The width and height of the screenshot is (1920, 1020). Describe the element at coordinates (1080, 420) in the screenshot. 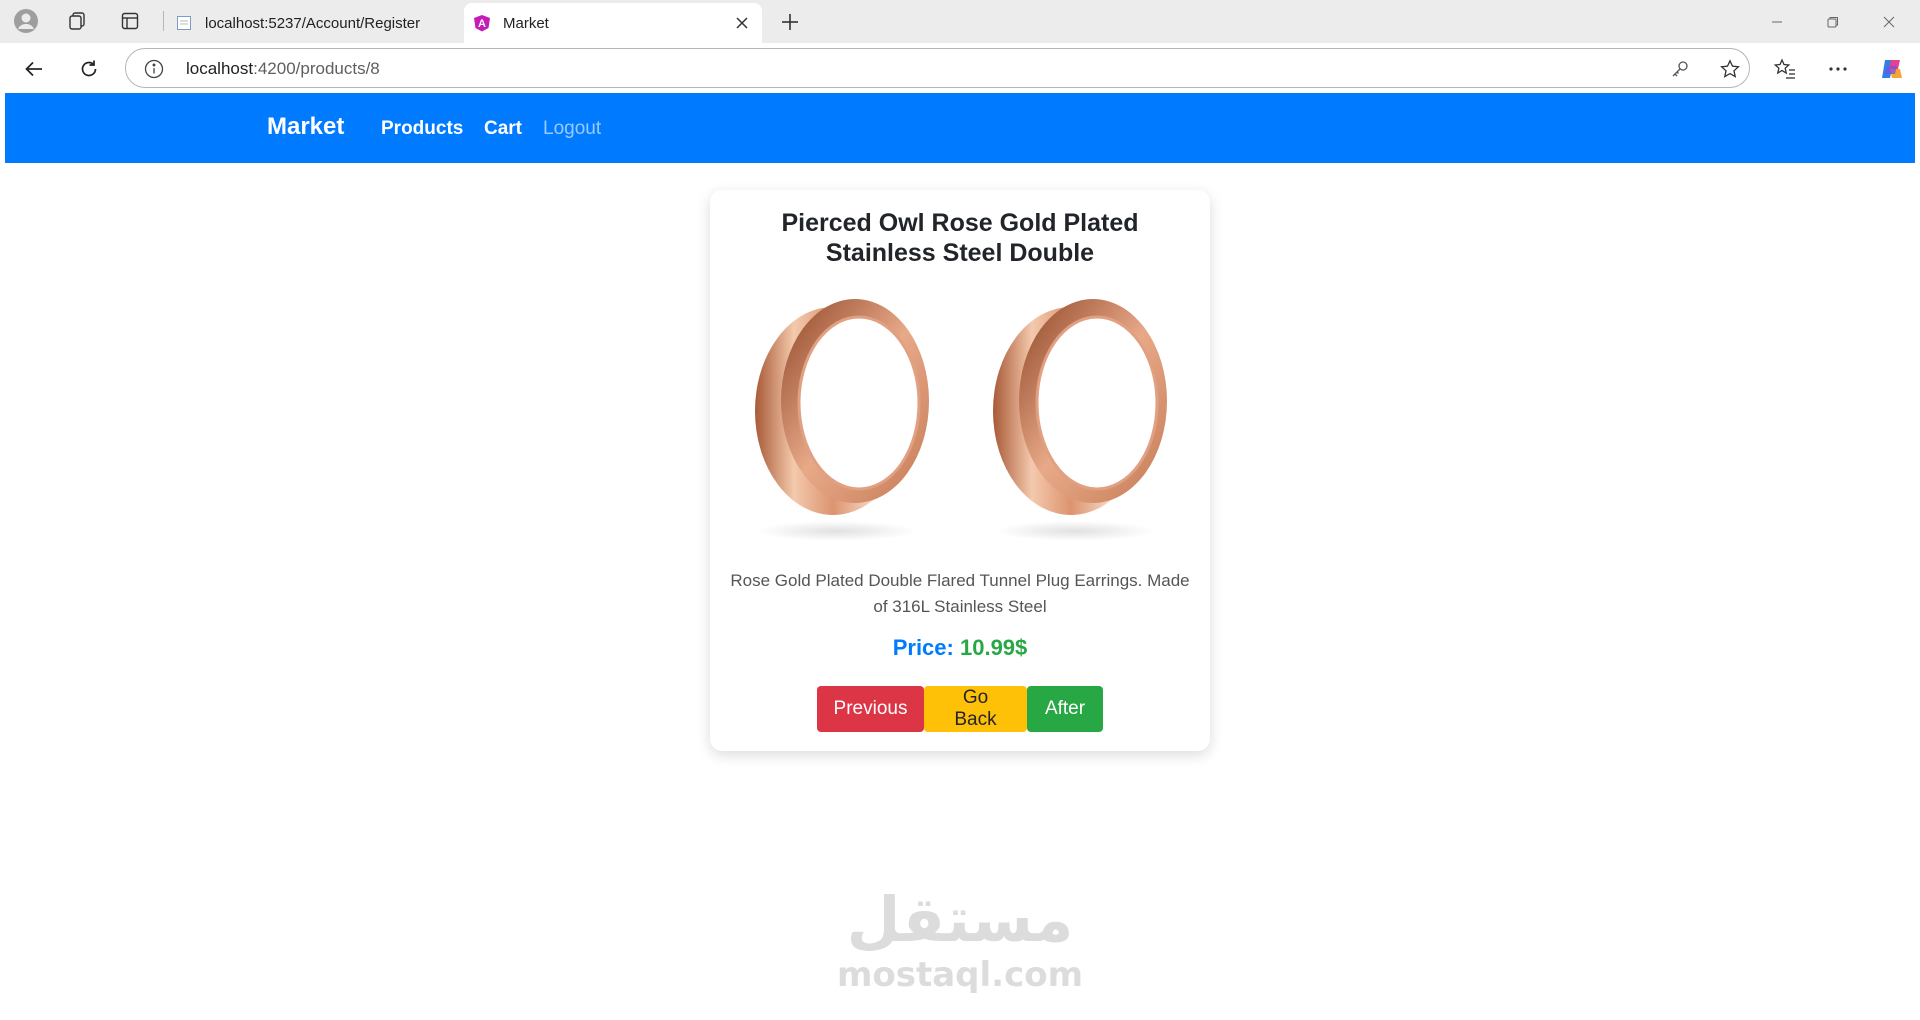

I see `earring-right` at that location.